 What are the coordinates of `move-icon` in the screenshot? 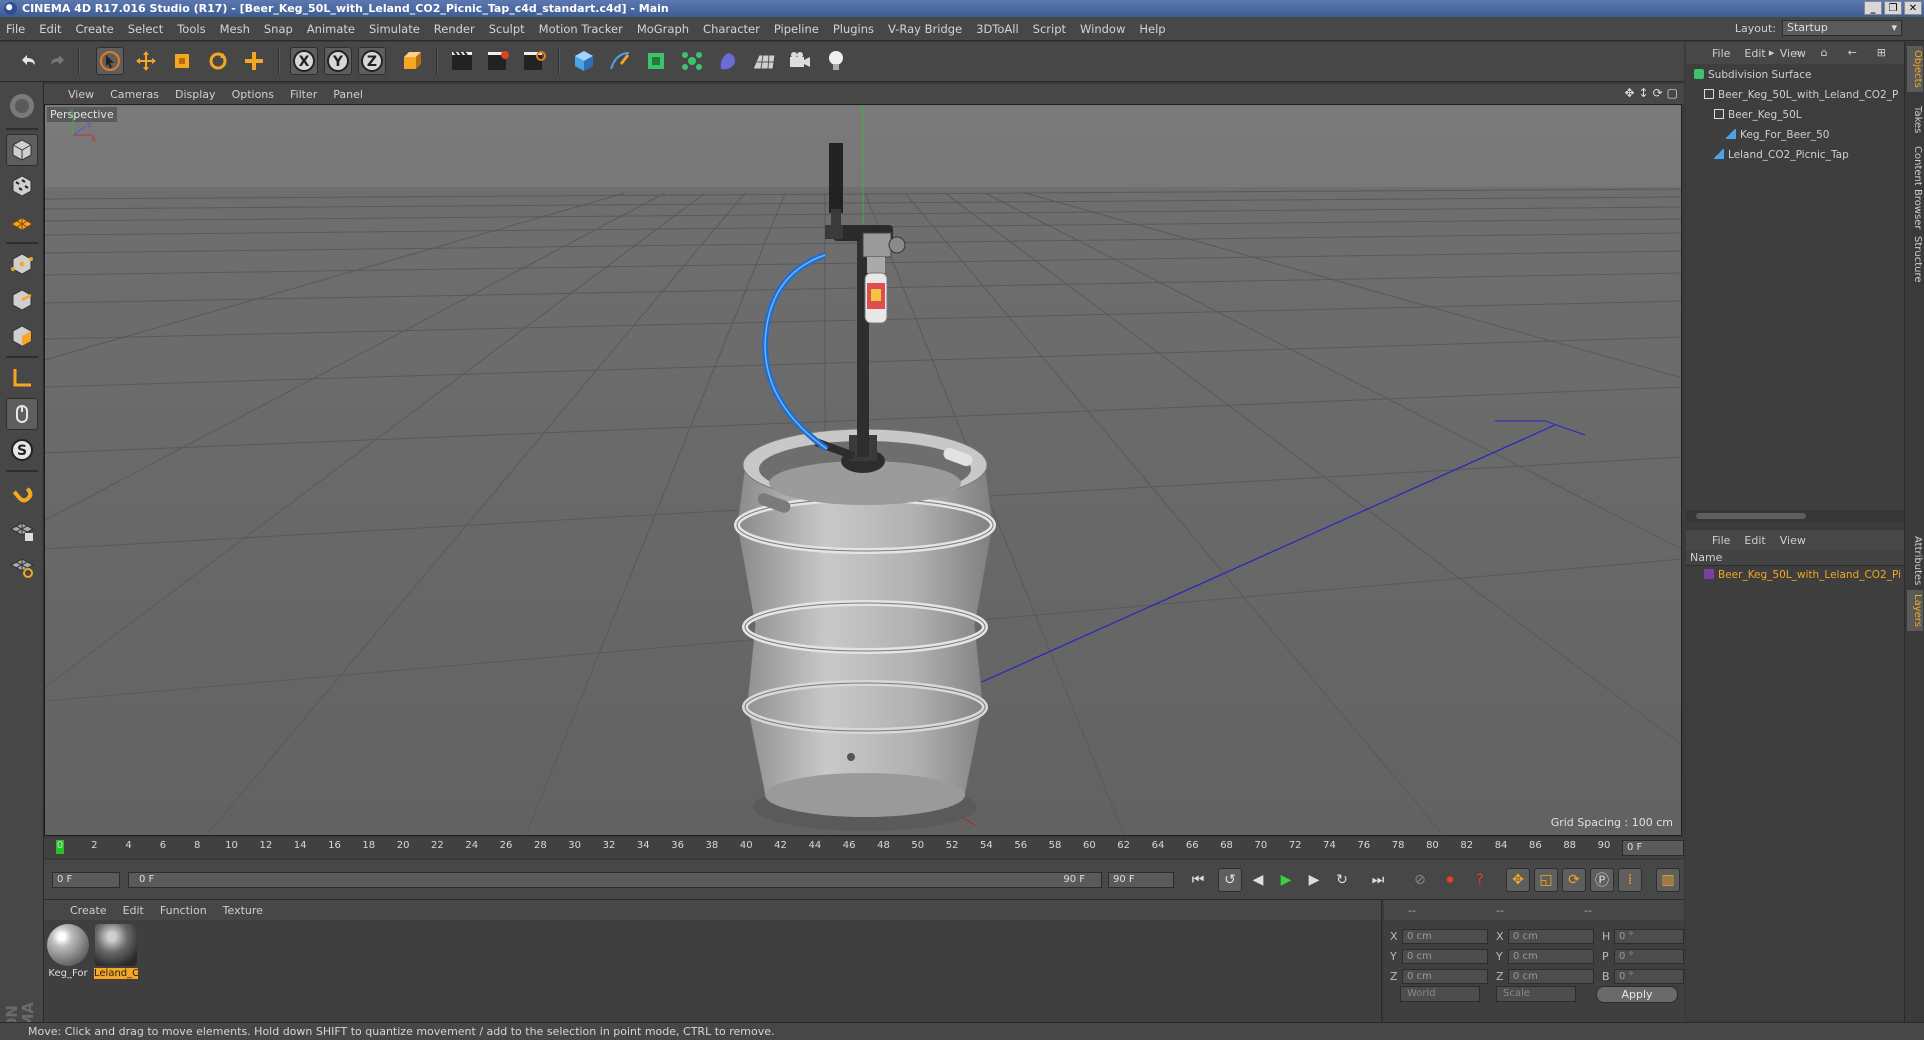 It's located at (146, 61).